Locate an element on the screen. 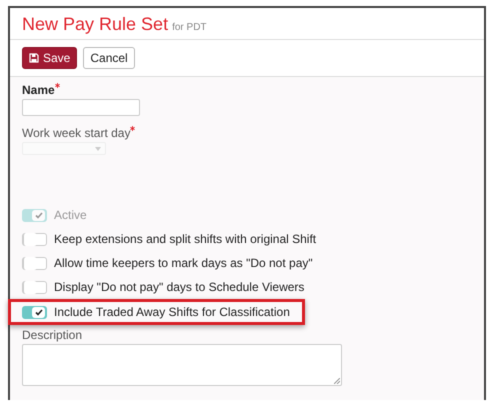 This screenshot has height=401, width=494. save-icon is located at coordinates (34, 58).